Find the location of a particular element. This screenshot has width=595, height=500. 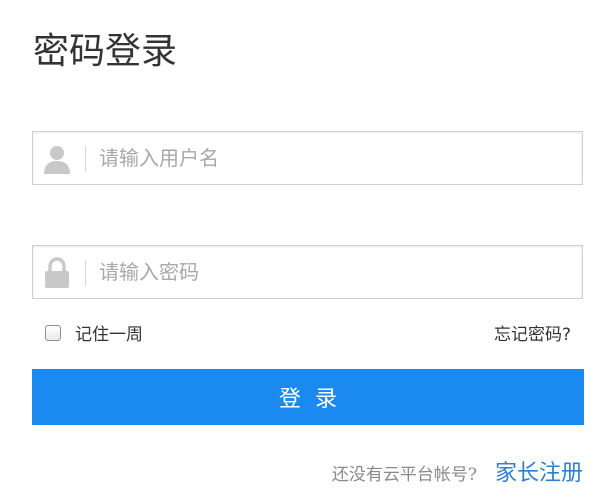

no-account-text: 还没有云平台帐号? is located at coordinates (404, 475).